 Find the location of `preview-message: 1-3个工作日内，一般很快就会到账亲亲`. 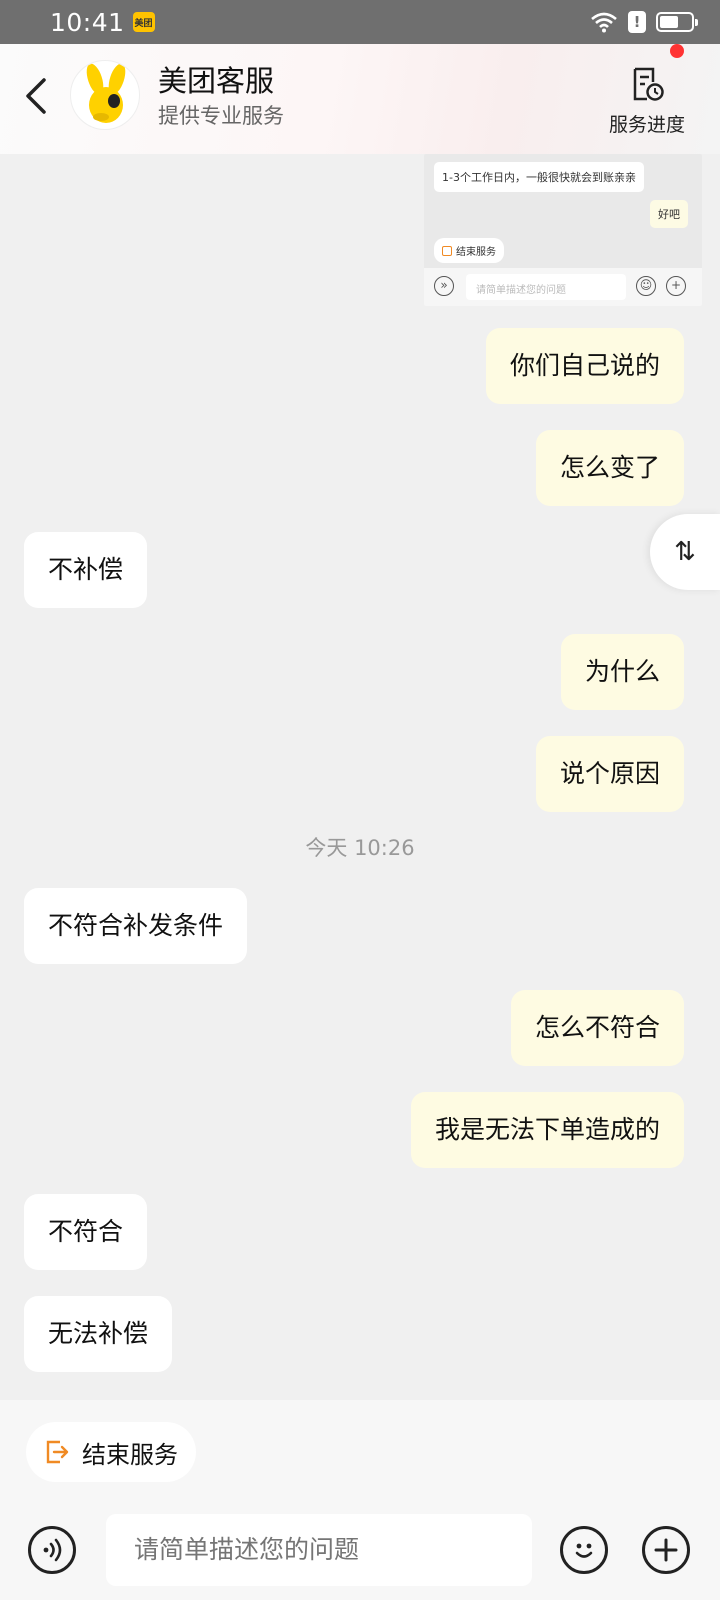

preview-message: 1-3个工作日内，一般很快就会到账亲亲 is located at coordinates (539, 177).